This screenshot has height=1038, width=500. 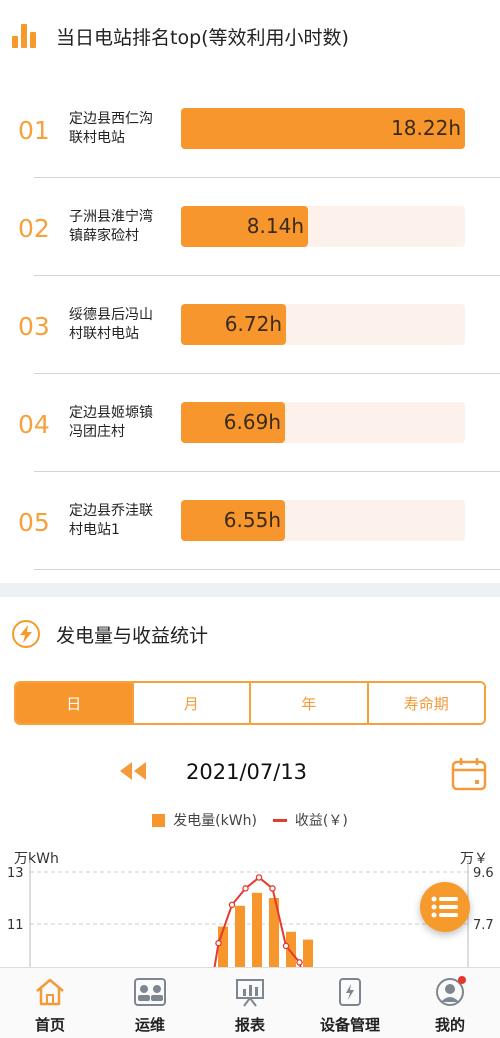 I want to click on tab-day: 日, so click(x=75, y=703).